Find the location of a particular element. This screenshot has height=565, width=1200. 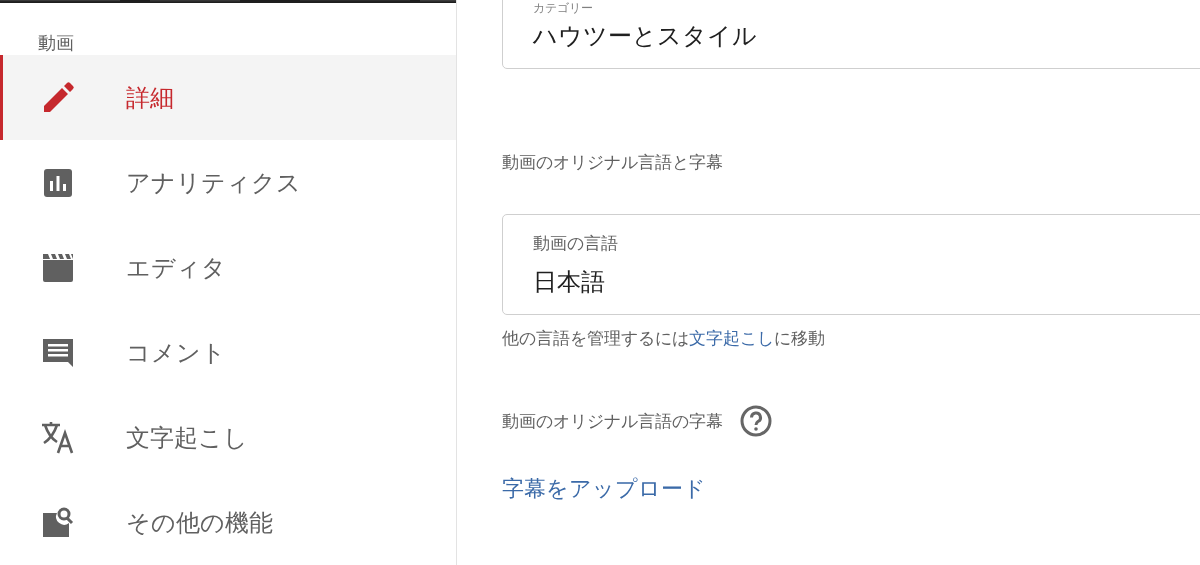

sidebar-item: 詳細 is located at coordinates (228, 97).